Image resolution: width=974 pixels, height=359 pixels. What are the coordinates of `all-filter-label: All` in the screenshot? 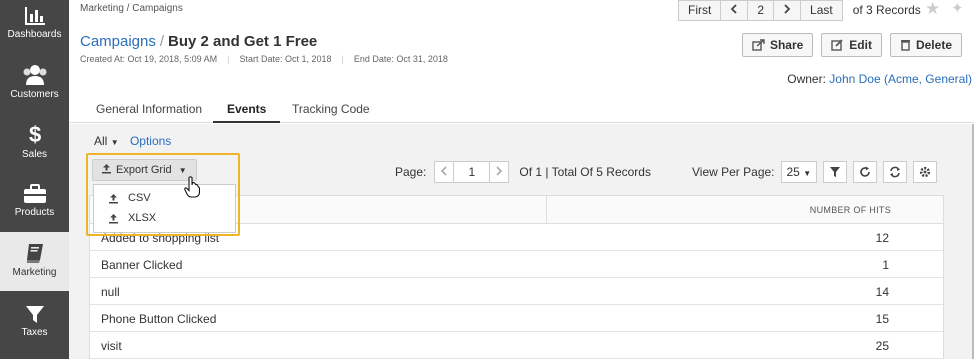 It's located at (101, 141).